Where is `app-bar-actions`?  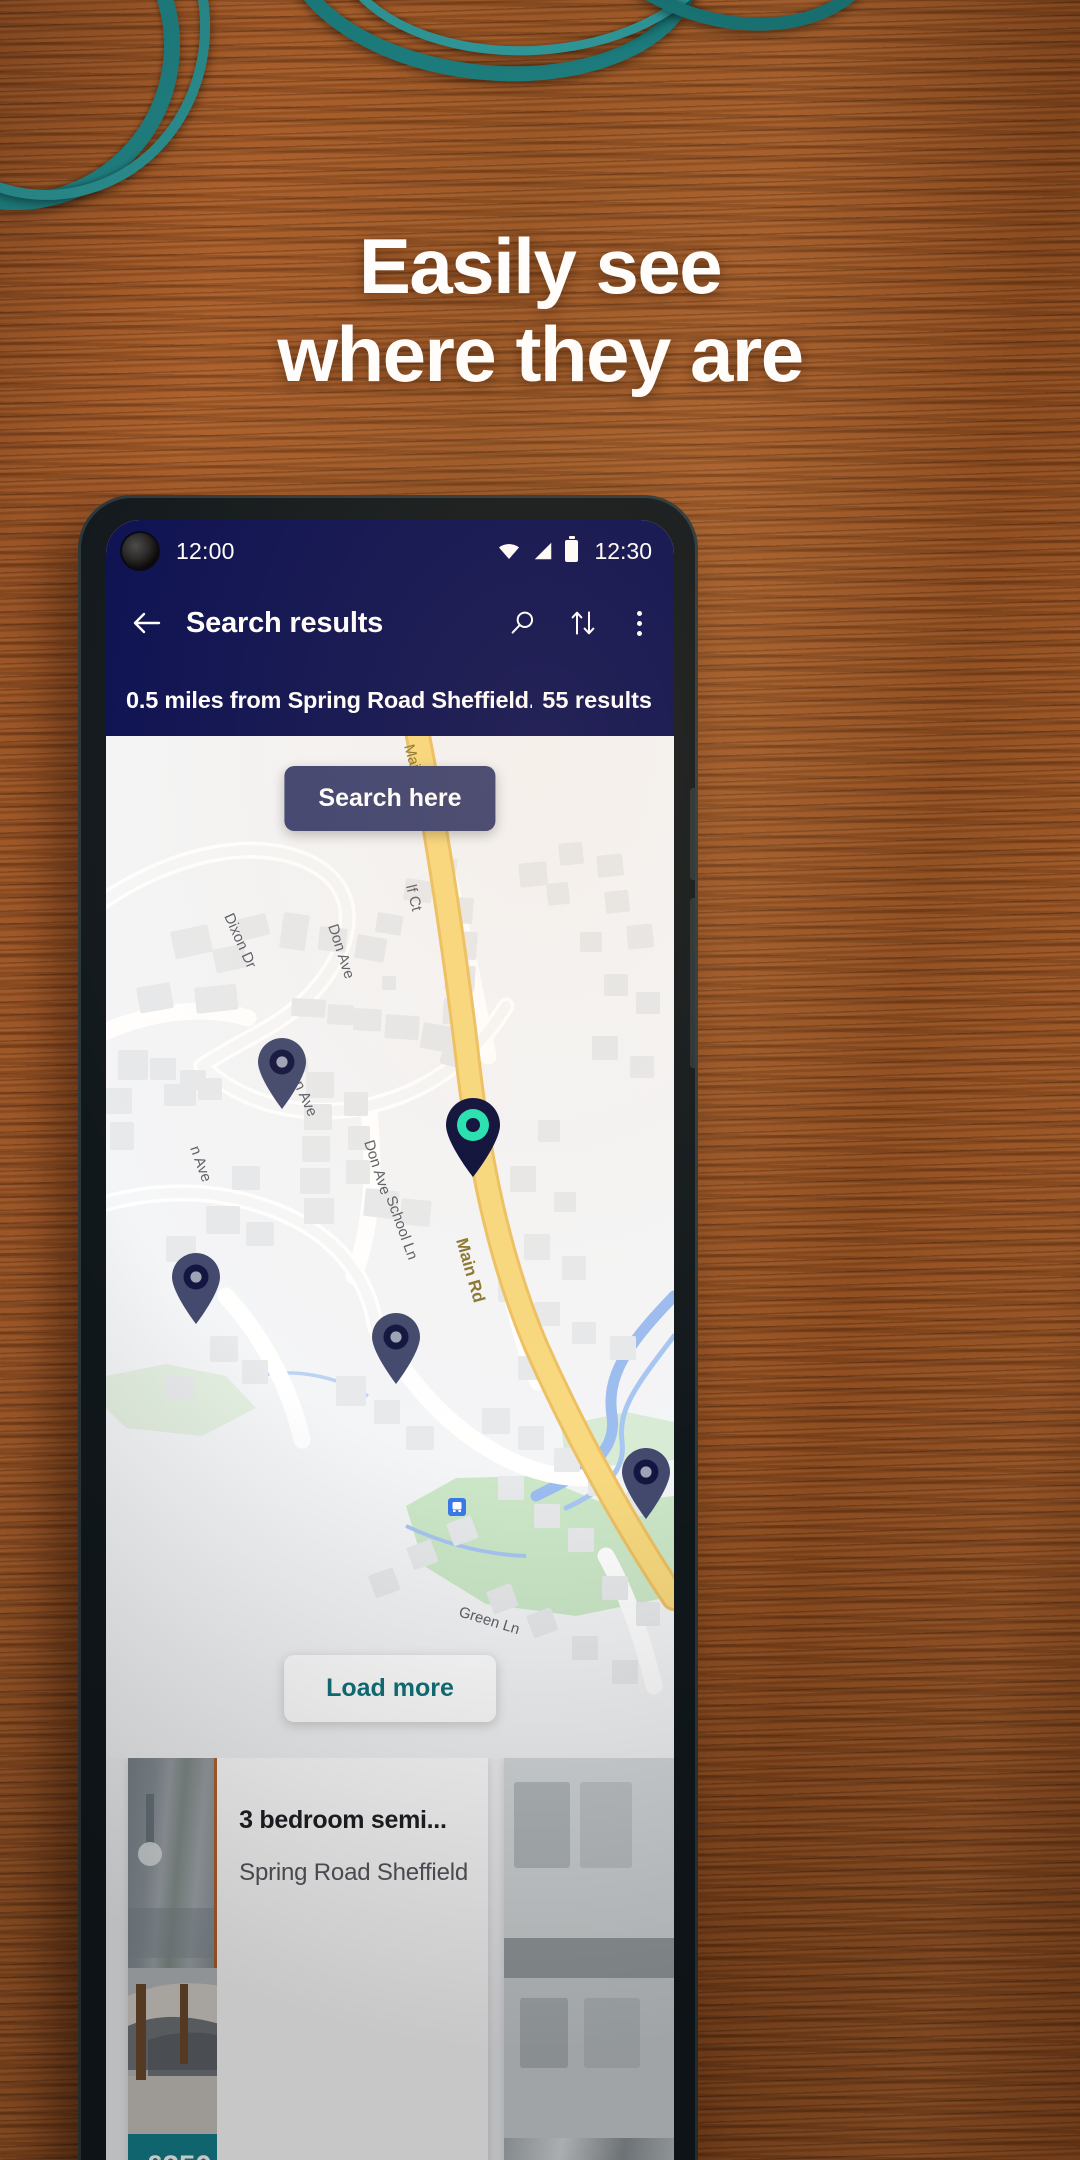
app-bar-actions is located at coordinates (579, 623).